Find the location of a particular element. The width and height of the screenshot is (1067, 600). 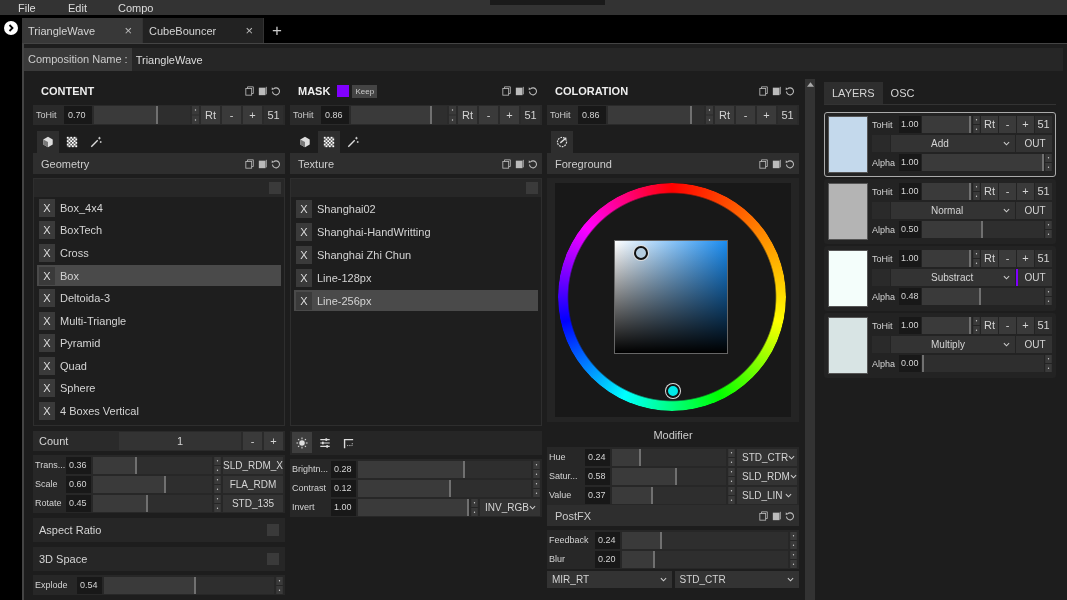

value-field: 0.58 is located at coordinates (597, 476).